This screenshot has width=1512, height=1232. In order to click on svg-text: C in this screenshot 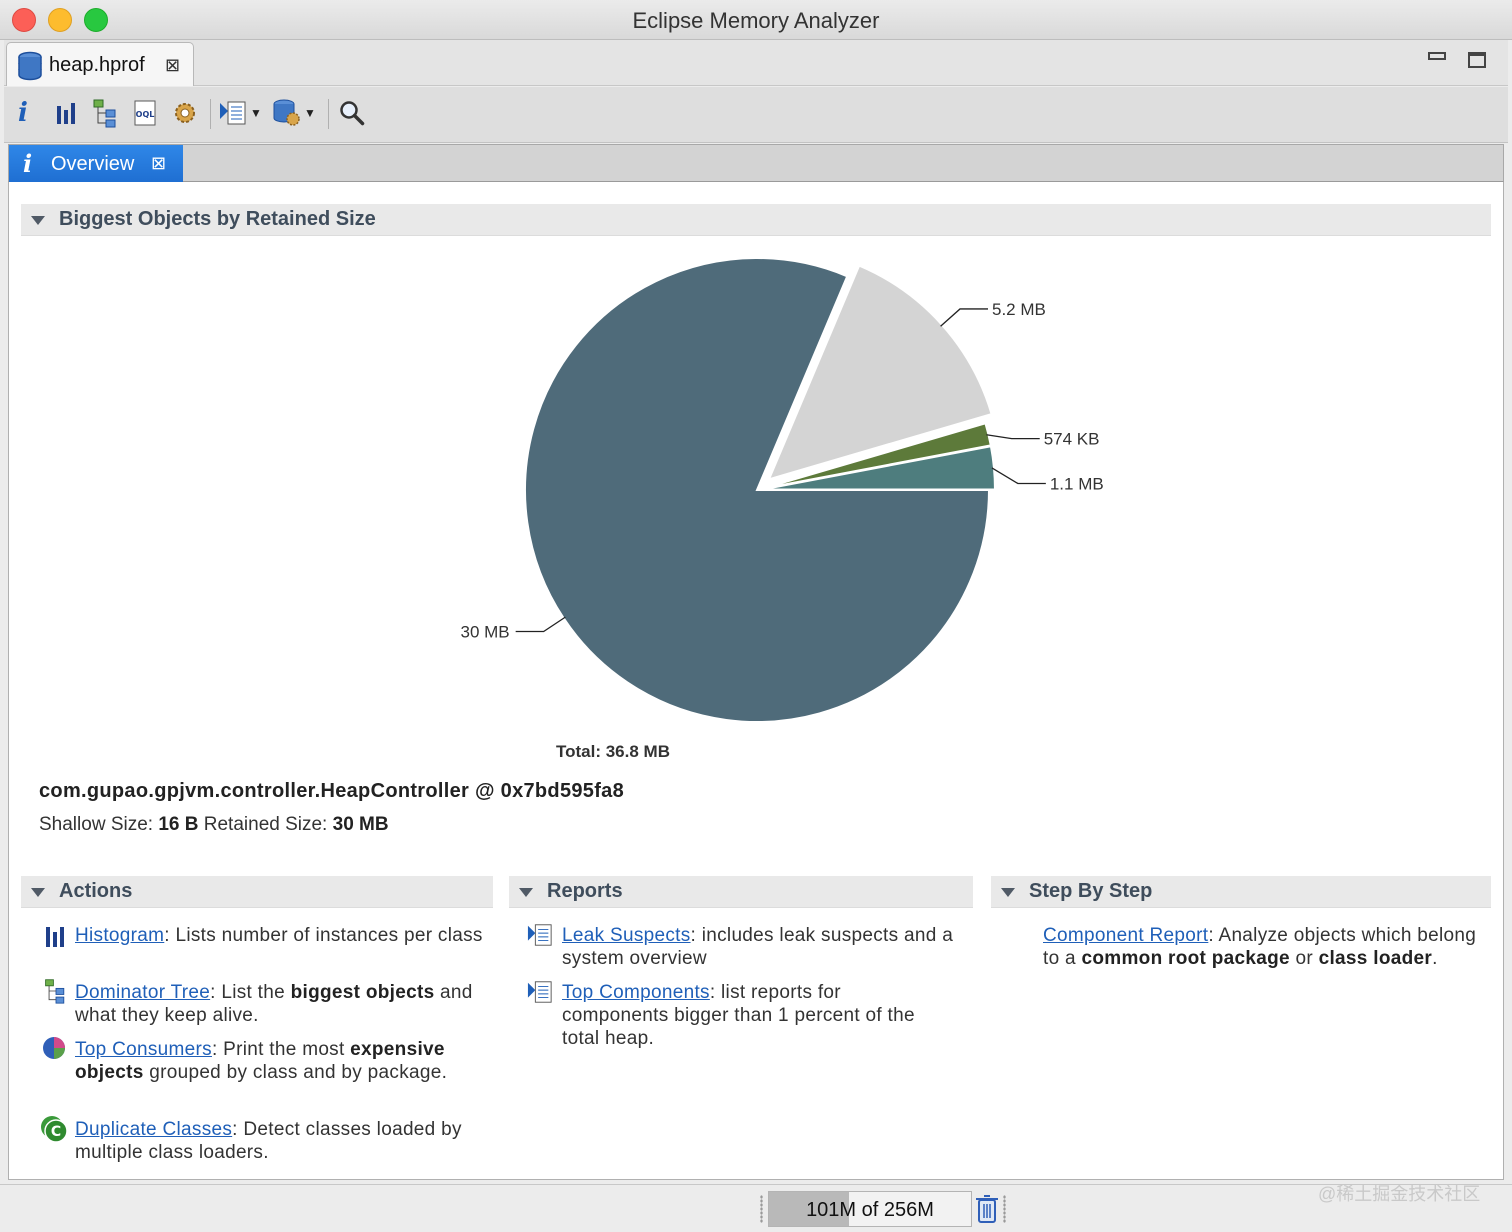, I will do `click(56, 1132)`.